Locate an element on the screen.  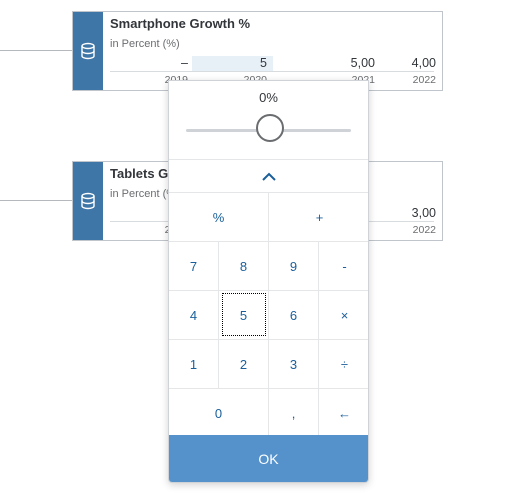
value-row: – 5 5,00 4,00 is located at coordinates (273, 64).